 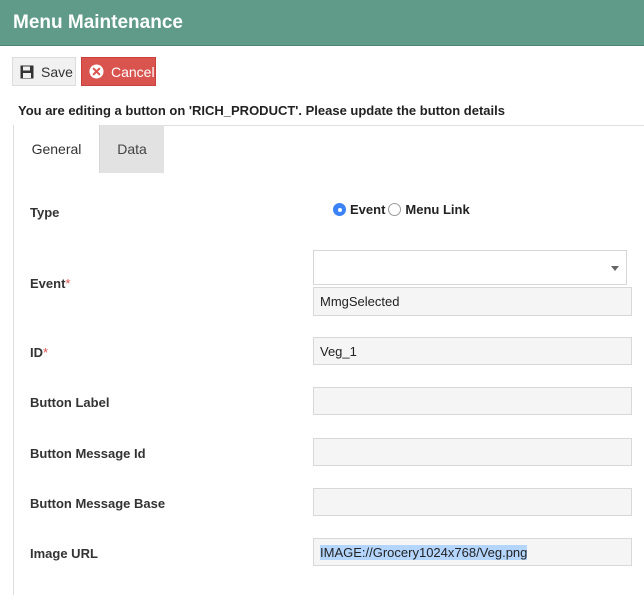 I want to click on chevron-down-icon, so click(x=615, y=268).